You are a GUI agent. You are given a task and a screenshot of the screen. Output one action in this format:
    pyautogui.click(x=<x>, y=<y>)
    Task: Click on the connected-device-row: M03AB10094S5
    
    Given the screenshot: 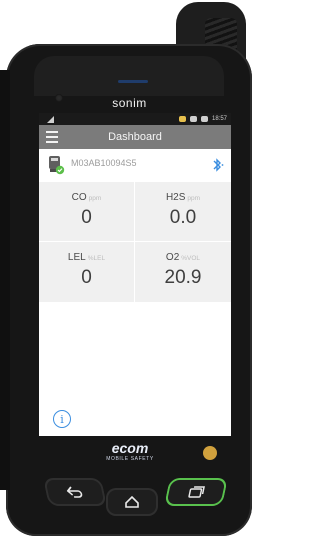 What is the action you would take?
    pyautogui.click(x=135, y=164)
    